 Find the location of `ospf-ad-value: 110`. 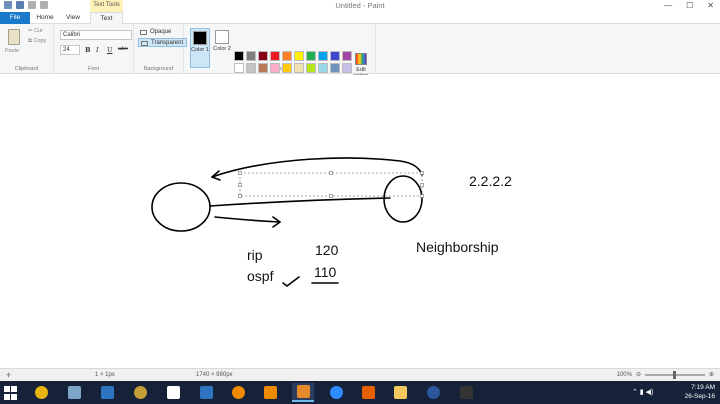

ospf-ad-value: 110 is located at coordinates (325, 272).